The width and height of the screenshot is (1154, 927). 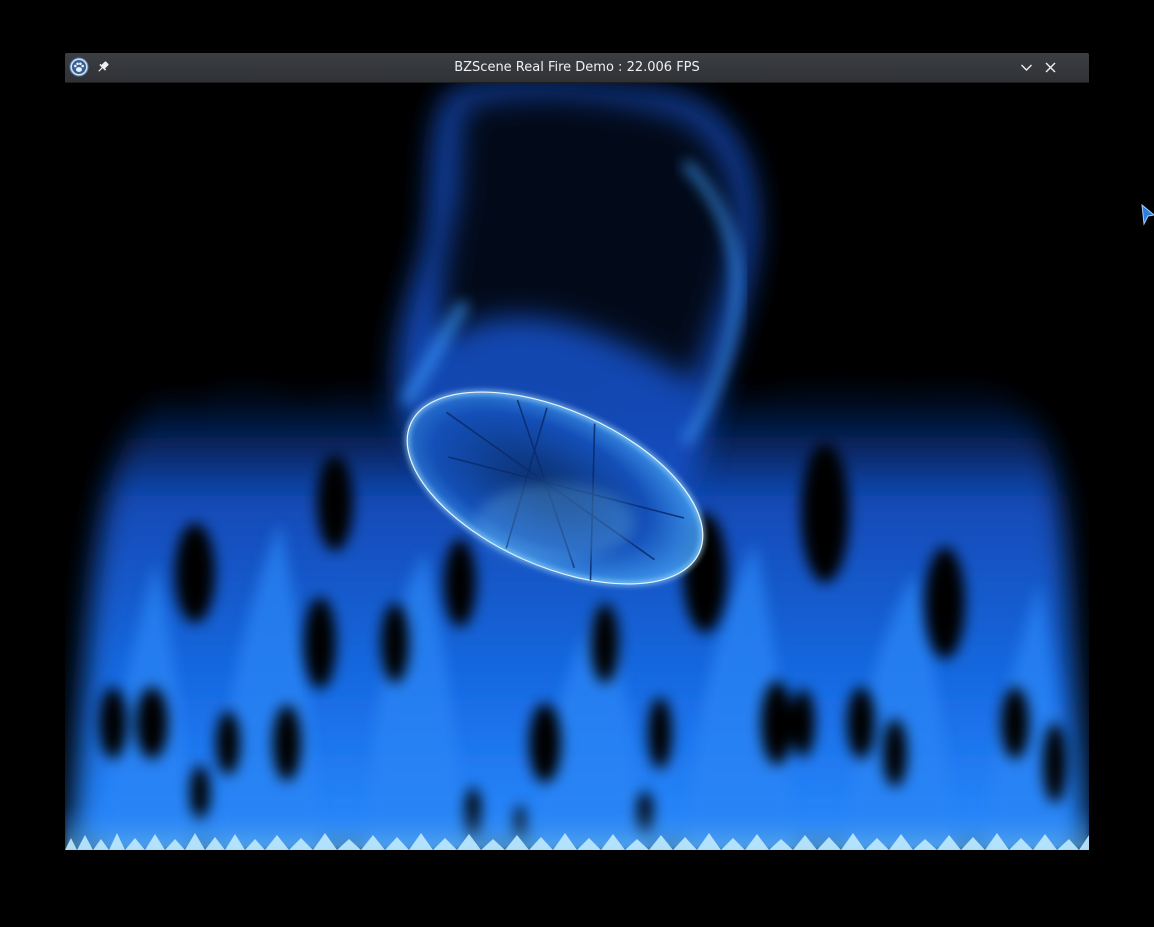 I want to click on window-titlebar: BZScene Real Fire Demo : 22.006 FPS, so click(x=577, y=68).